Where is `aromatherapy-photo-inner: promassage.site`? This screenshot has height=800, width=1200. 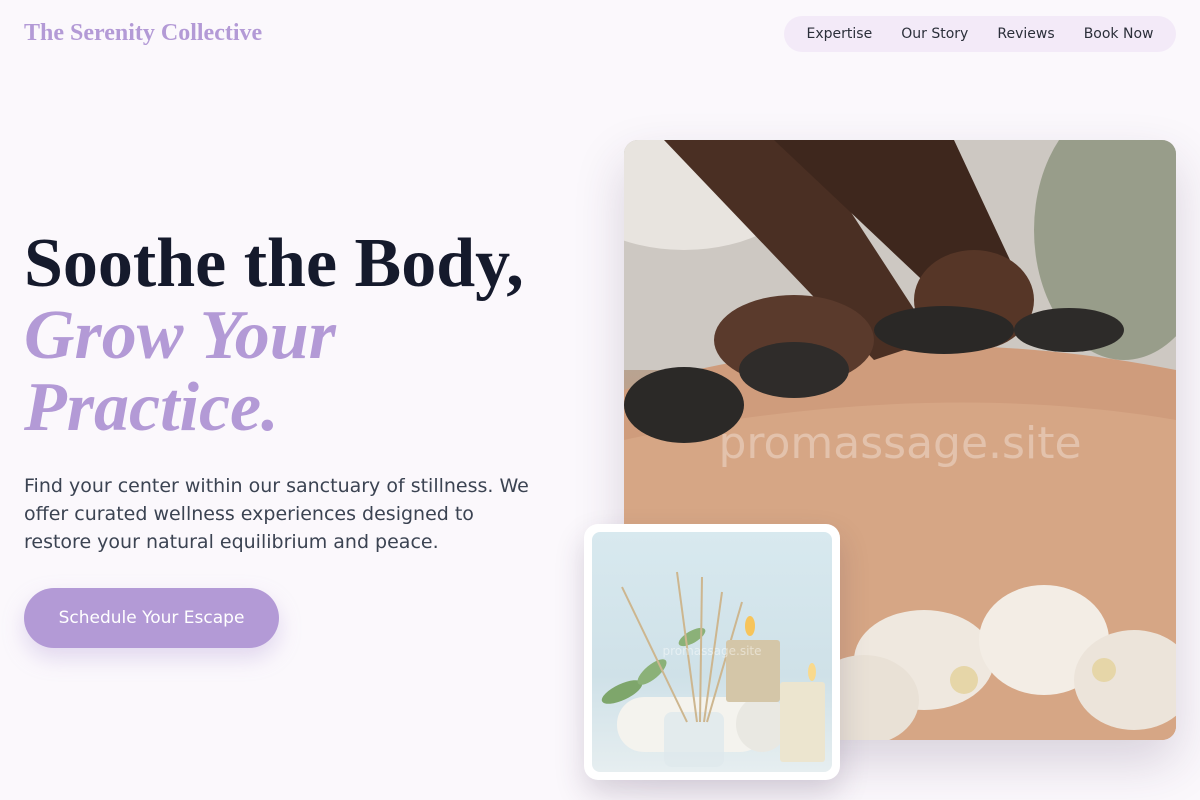 aromatherapy-photo-inner: promassage.site is located at coordinates (712, 652).